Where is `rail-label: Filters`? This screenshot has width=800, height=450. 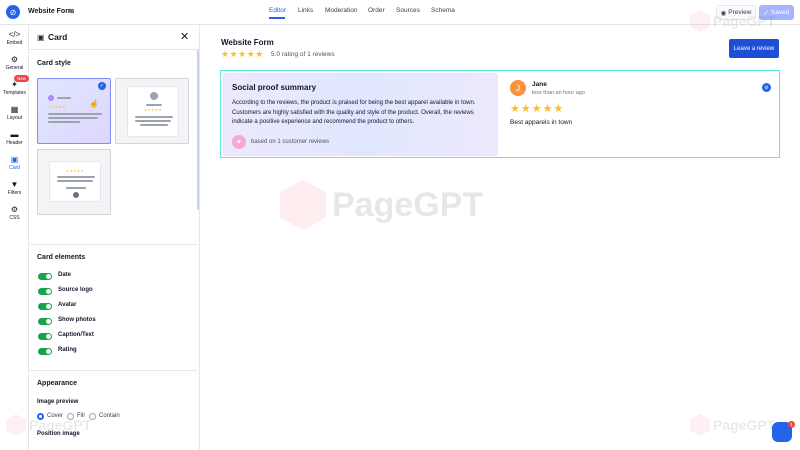
rail-label: Filters is located at coordinates (14, 193).